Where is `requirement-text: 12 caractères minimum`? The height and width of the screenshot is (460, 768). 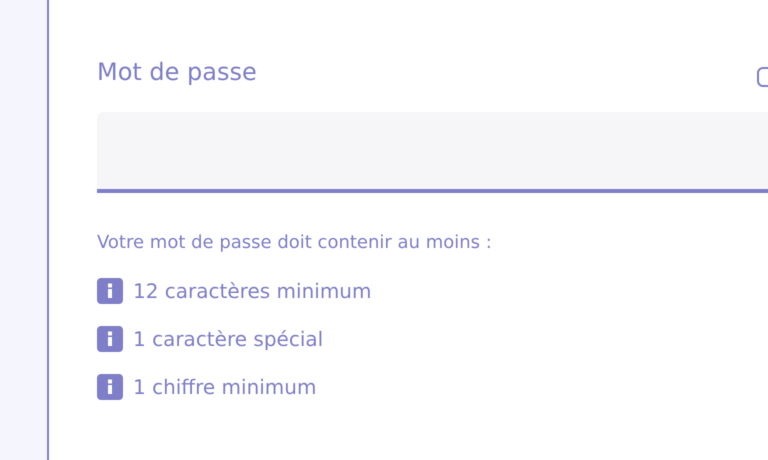
requirement-text: 12 caractères minimum is located at coordinates (252, 291).